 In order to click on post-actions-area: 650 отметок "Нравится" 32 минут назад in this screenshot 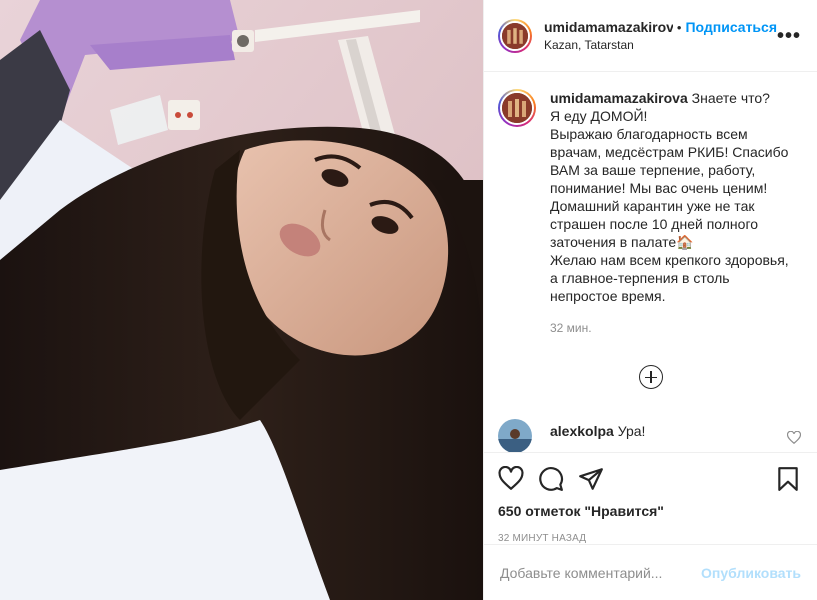, I will do `click(650, 498)`.